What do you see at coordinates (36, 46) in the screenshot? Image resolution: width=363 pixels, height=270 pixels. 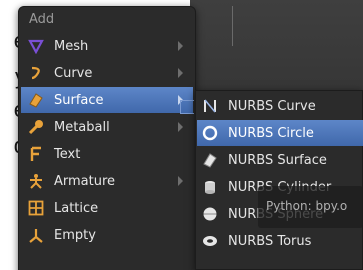 I see `mesh-icon` at bounding box center [36, 46].